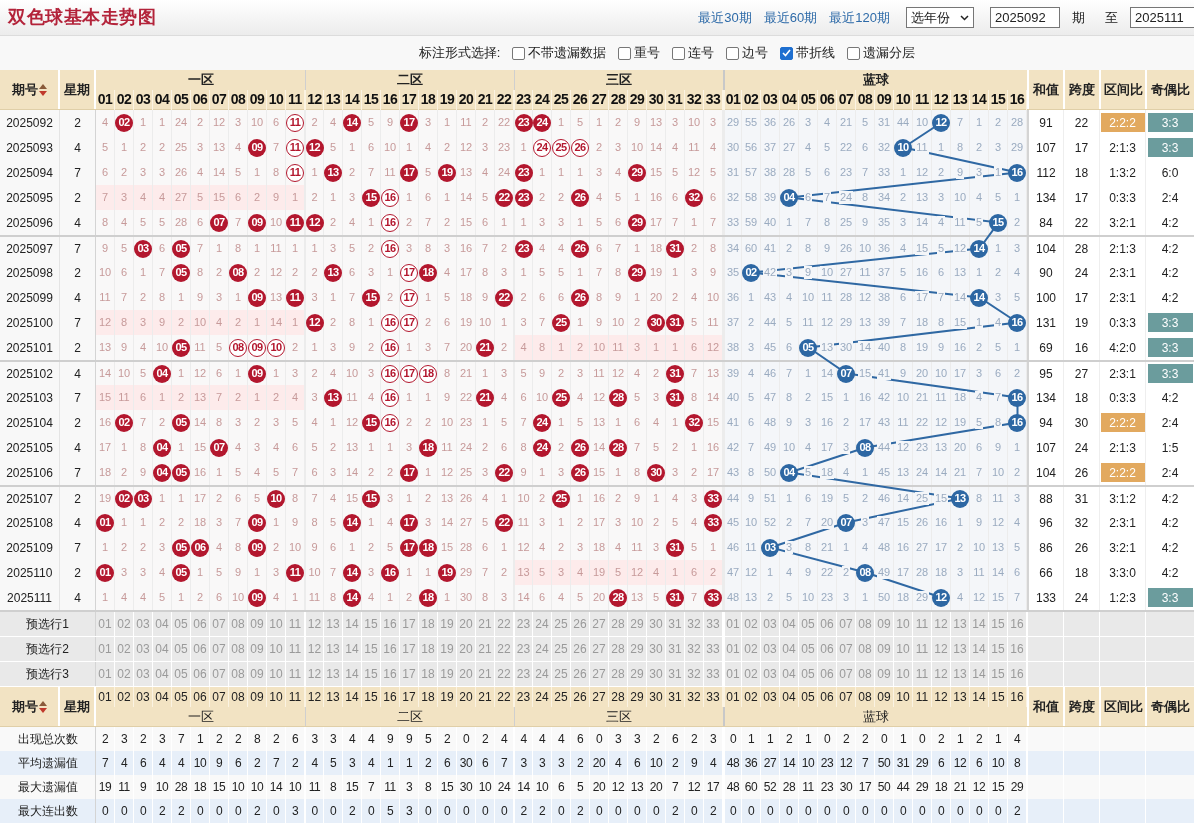 This screenshot has width=1194, height=835. Describe the element at coordinates (618, 649) in the screenshot. I see `number-toggle: 28` at that location.